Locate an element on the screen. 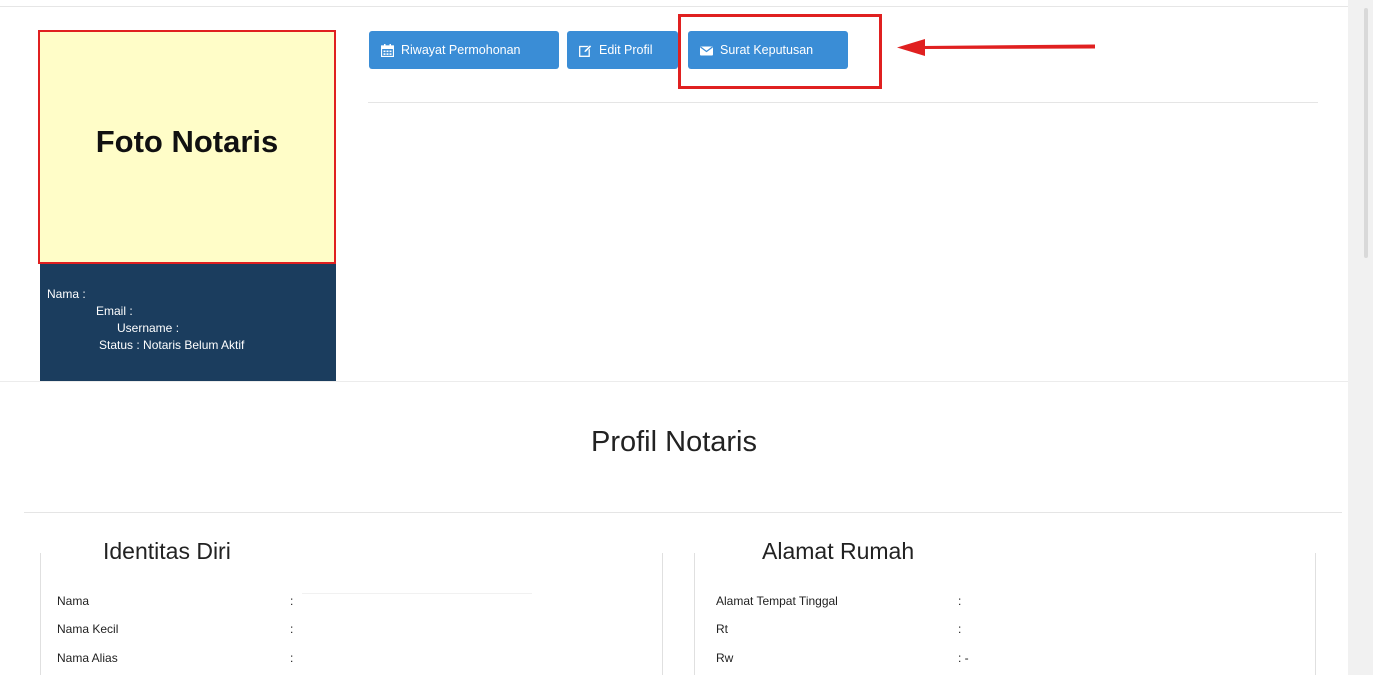  alamat-right-border is located at coordinates (1315, 614).